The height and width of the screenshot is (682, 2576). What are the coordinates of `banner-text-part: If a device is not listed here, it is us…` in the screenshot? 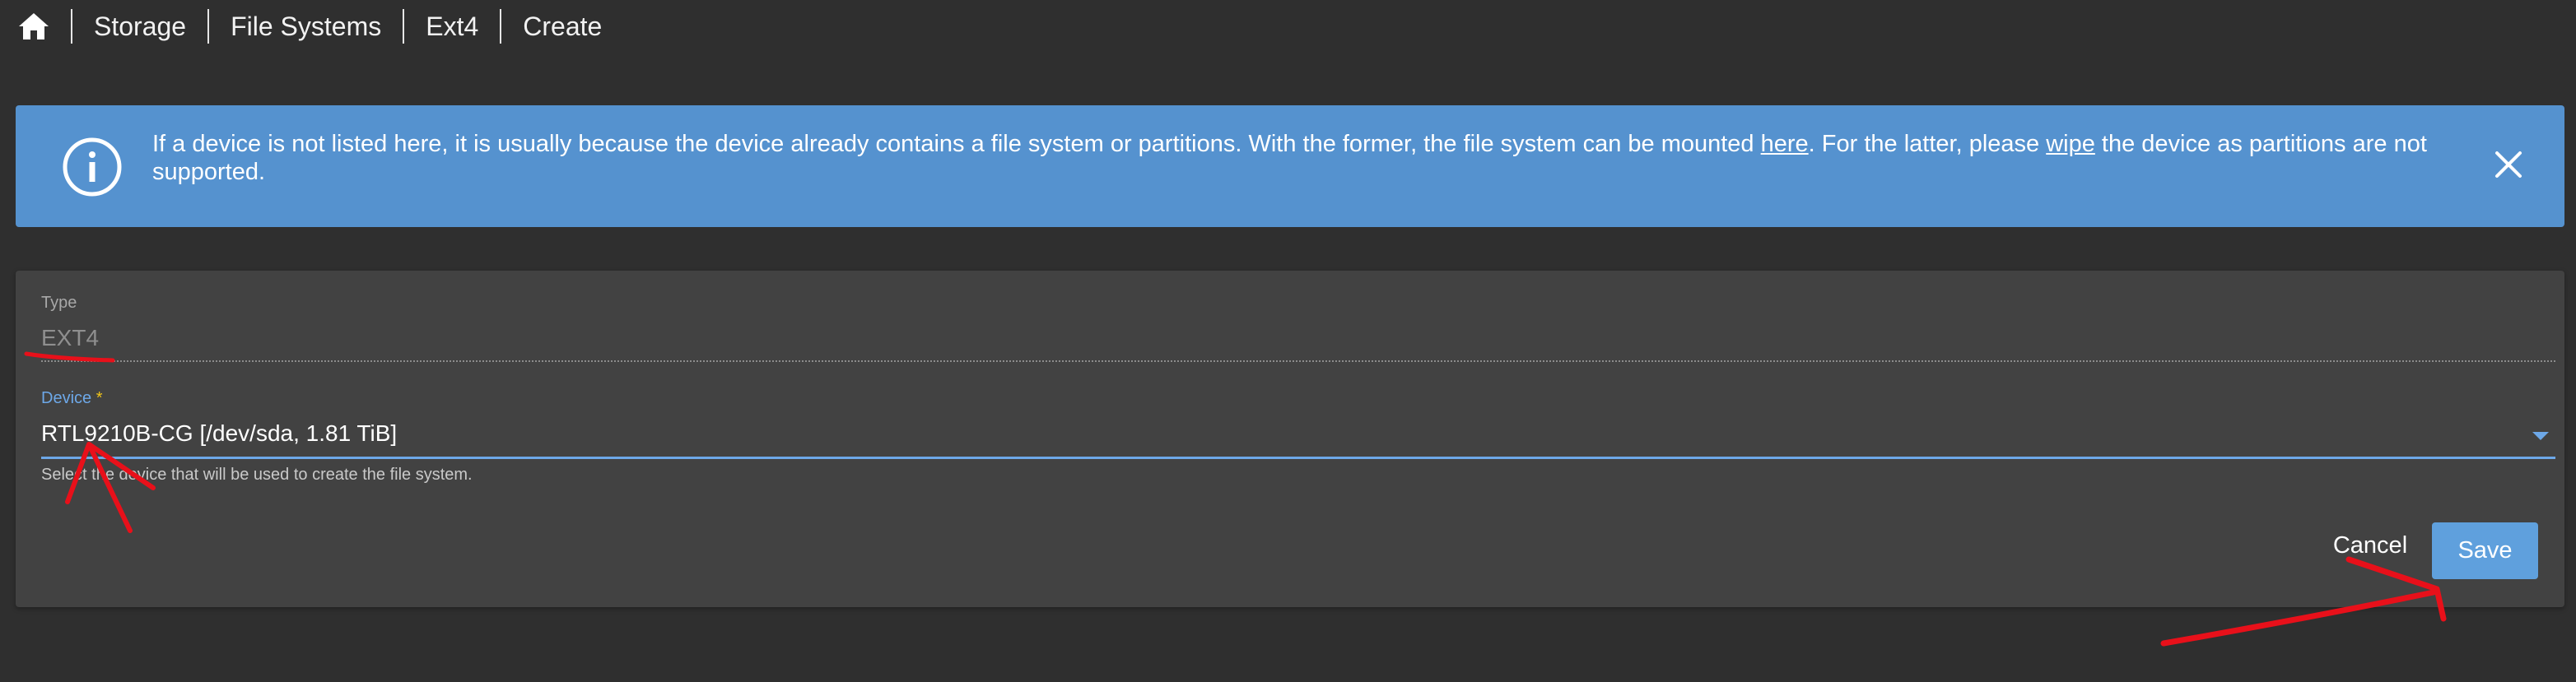 It's located at (956, 144).